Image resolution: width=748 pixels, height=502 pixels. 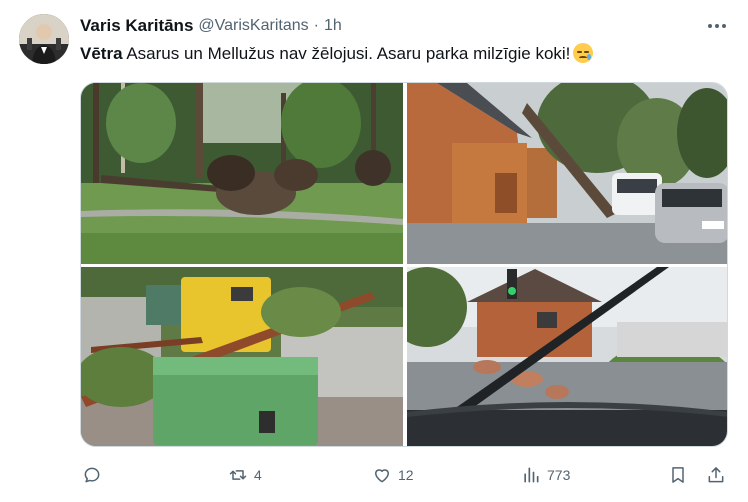 What do you see at coordinates (559, 475) in the screenshot?
I see `view-count: 773` at bounding box center [559, 475].